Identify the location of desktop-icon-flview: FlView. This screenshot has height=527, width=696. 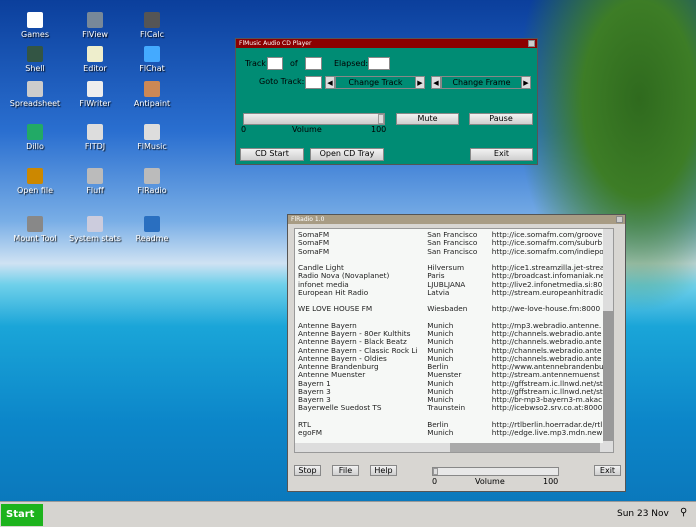
(95, 25).